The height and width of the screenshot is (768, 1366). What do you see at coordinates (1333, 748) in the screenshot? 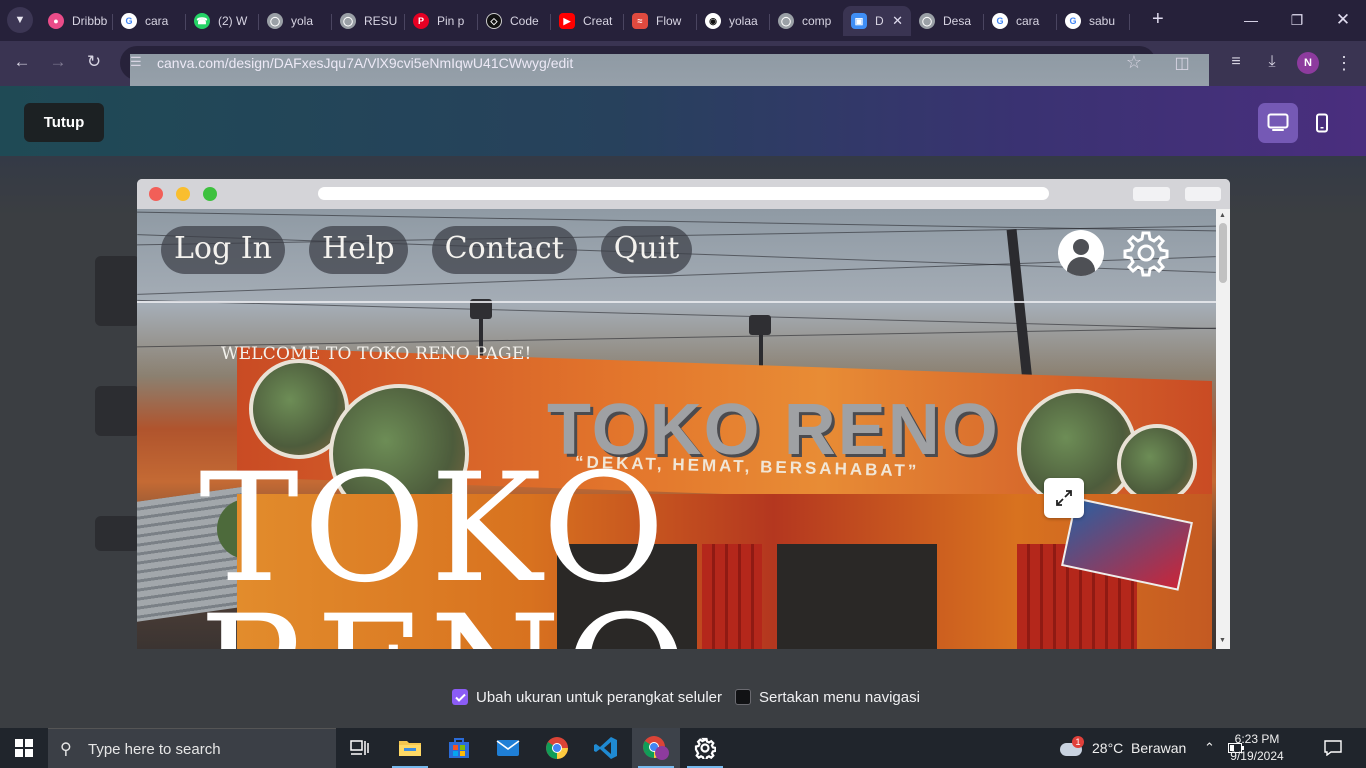
I see `notification-center-button` at bounding box center [1333, 748].